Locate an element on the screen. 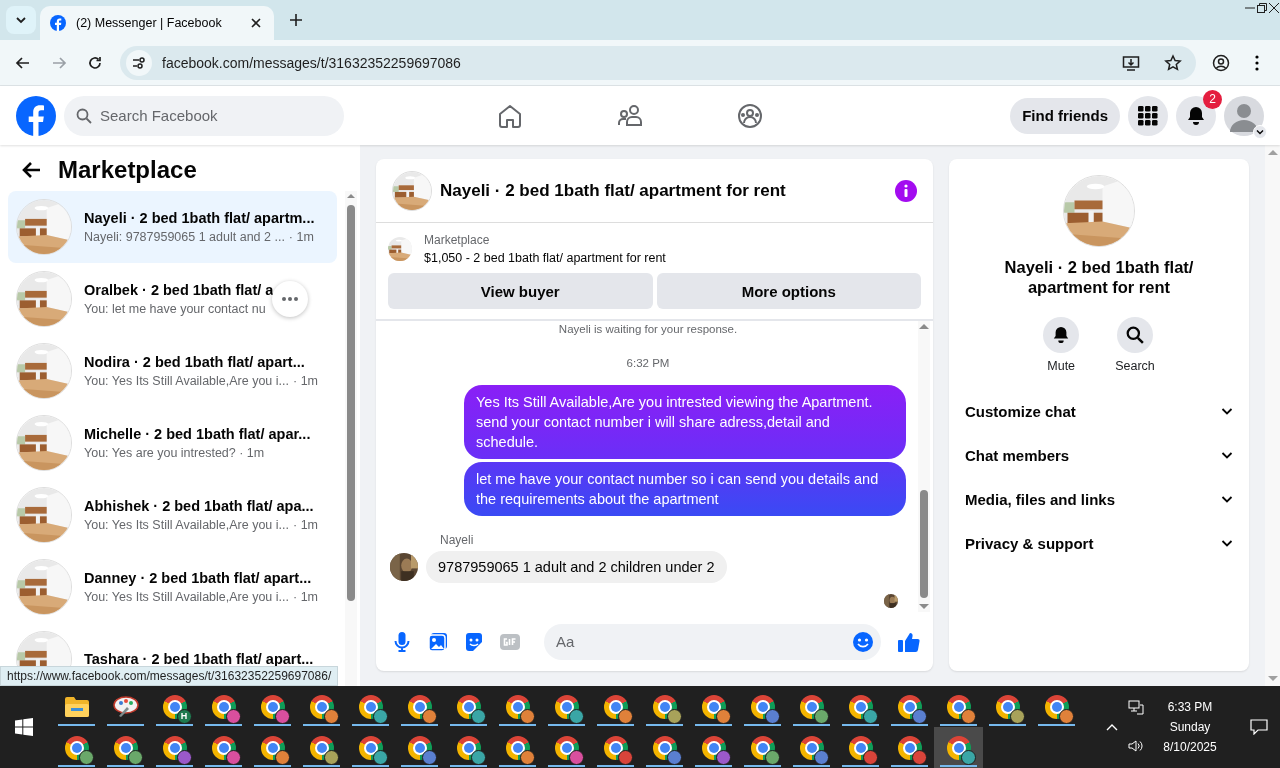  windows-icon is located at coordinates (24, 727).